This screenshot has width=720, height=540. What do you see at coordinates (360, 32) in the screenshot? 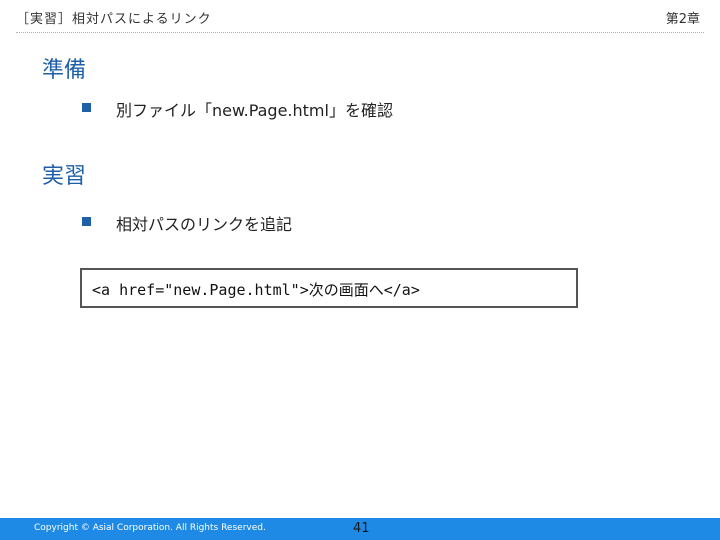
I see `header-divider` at bounding box center [360, 32].